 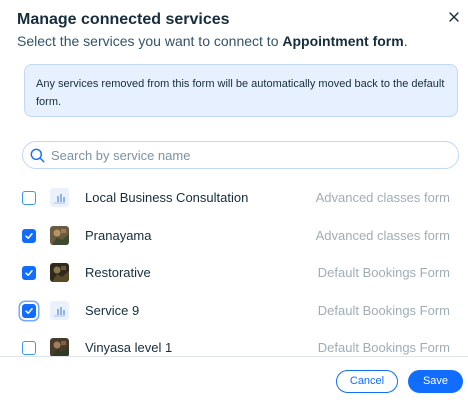 What do you see at coordinates (405, 41) in the screenshot?
I see `subtitle-suffix: .` at bounding box center [405, 41].